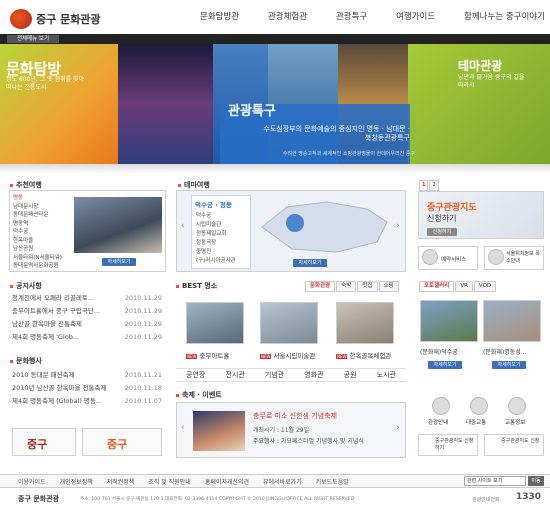 Image resolution: width=550 pixels, height=507 pixels. Describe the element at coordinates (287, 355) in the screenshot. I see `best-caption: NEW 서울시립미술관` at that location.